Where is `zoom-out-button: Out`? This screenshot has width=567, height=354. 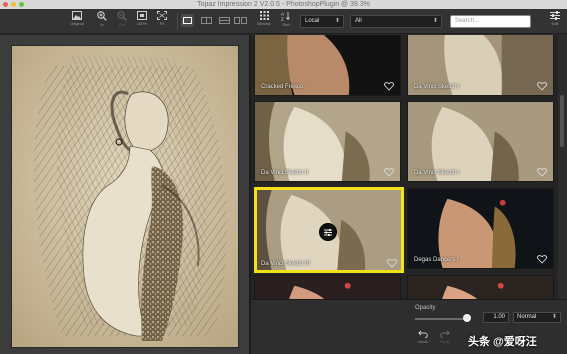 zoom-out-button: Out is located at coordinates (122, 21).